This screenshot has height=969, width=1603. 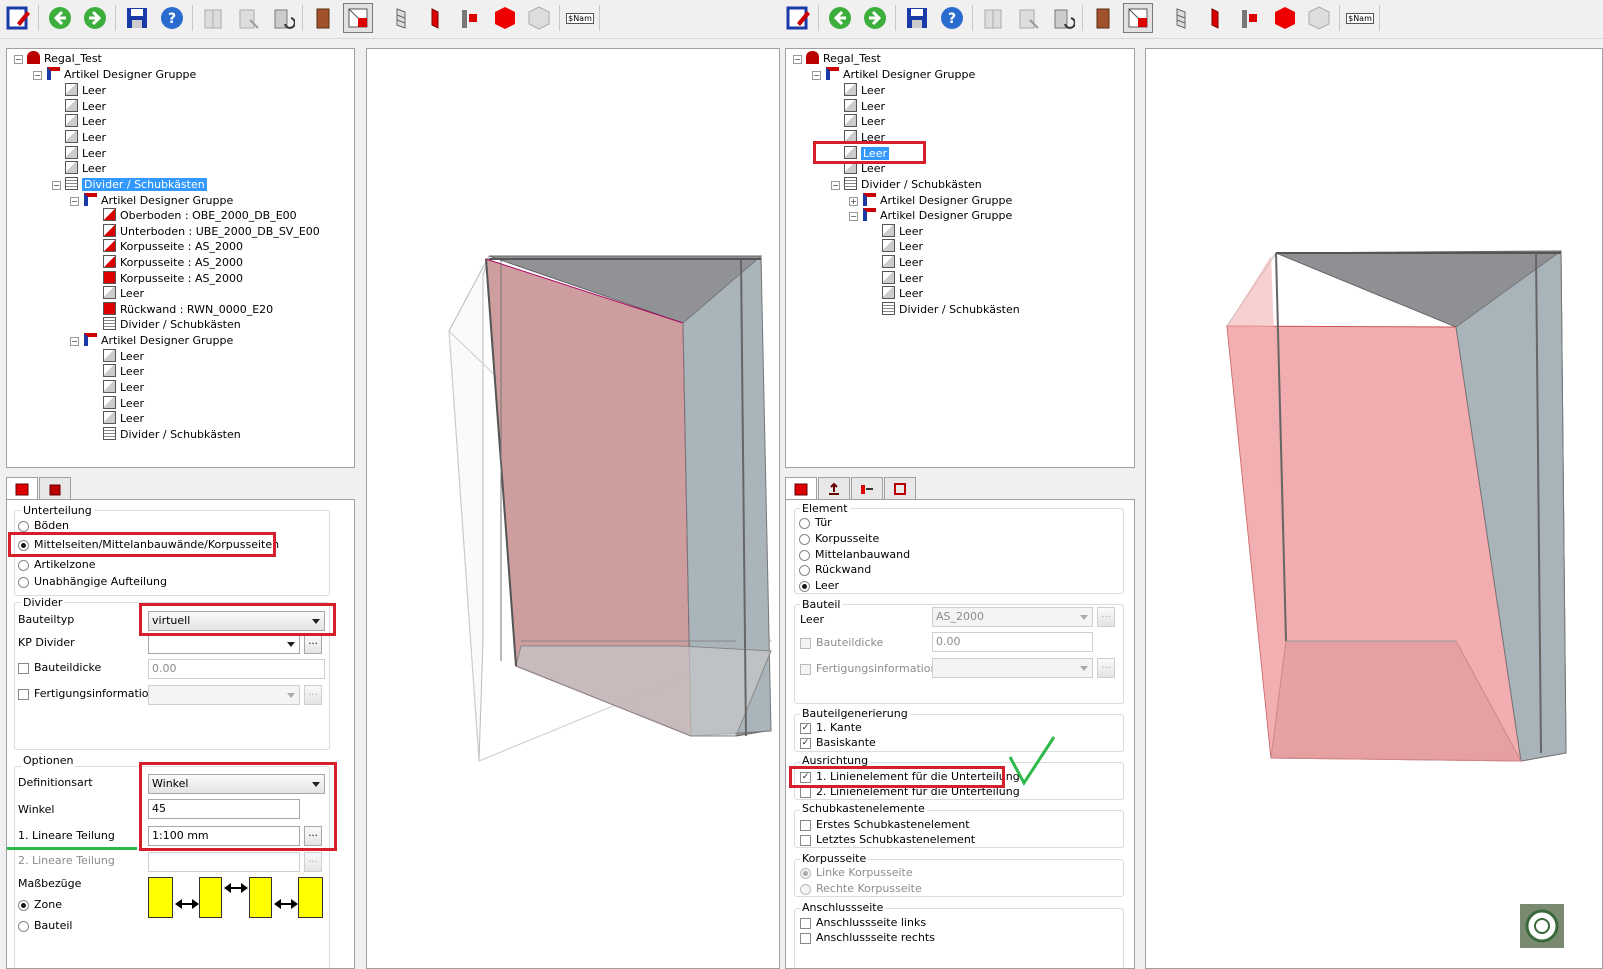 I want to click on radio-tuer, so click(x=804, y=523).